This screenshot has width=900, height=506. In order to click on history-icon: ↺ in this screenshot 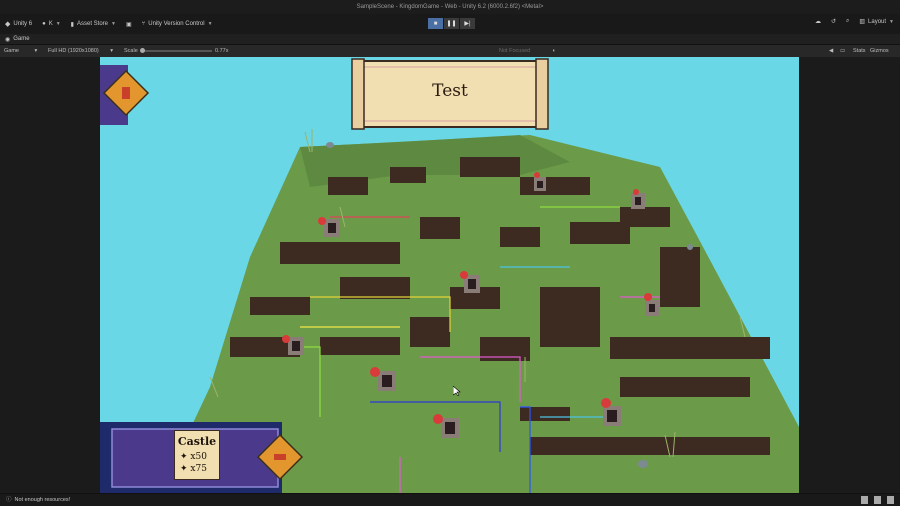, I will do `click(833, 21)`.